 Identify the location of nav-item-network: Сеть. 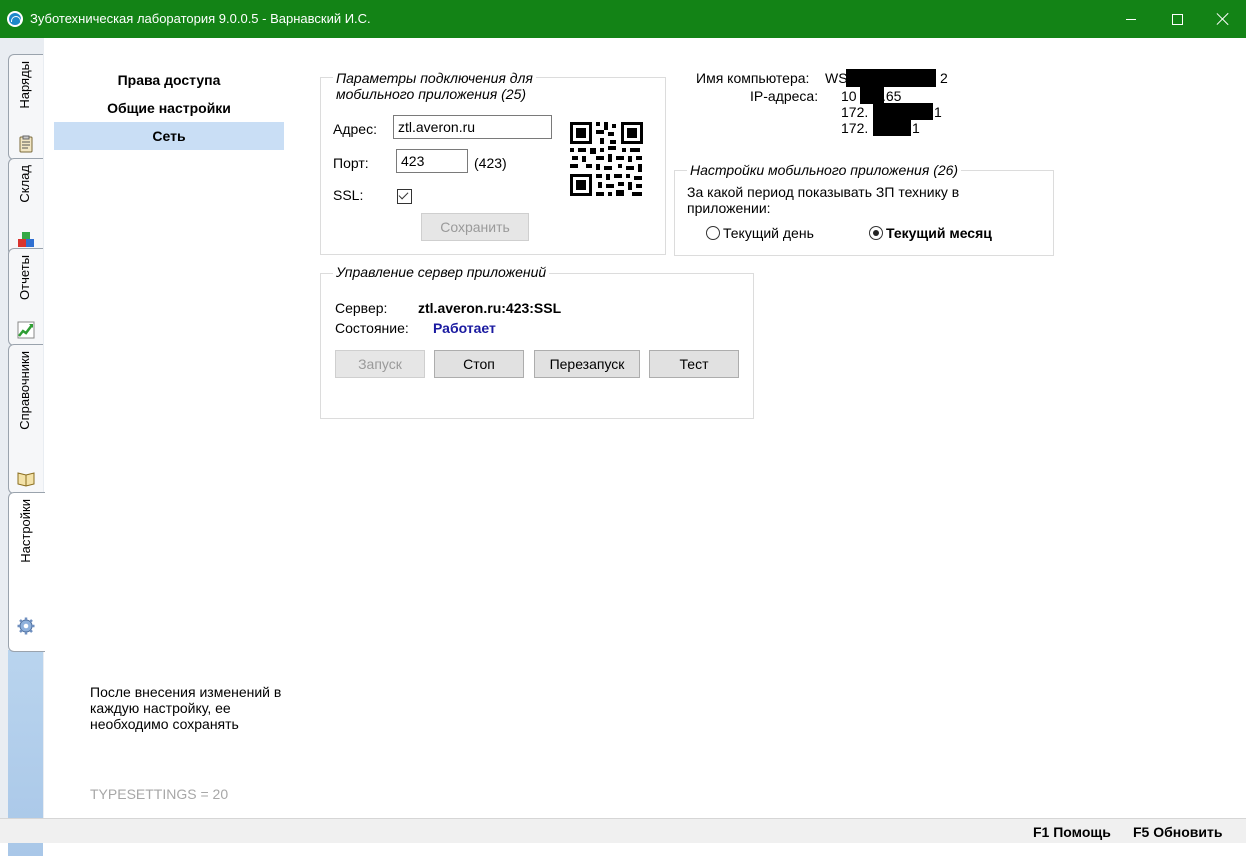
(169, 136).